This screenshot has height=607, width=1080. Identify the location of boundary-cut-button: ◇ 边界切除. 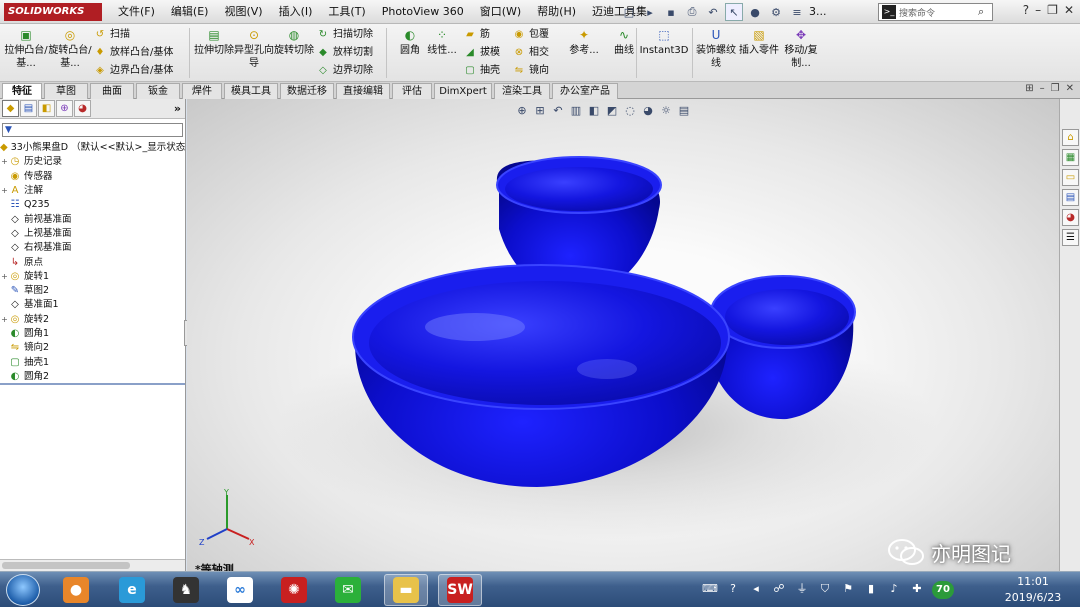
(344, 71).